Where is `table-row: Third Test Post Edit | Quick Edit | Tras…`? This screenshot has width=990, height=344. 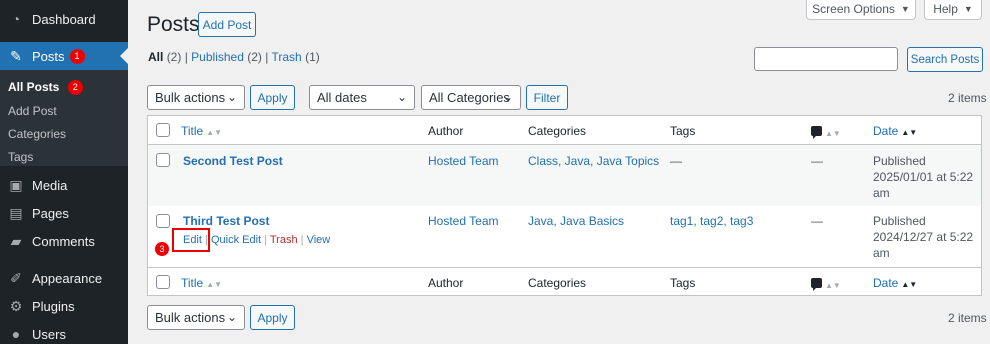
table-row: Third Test Post Edit | Quick Edit | Tras… is located at coordinates (564, 236).